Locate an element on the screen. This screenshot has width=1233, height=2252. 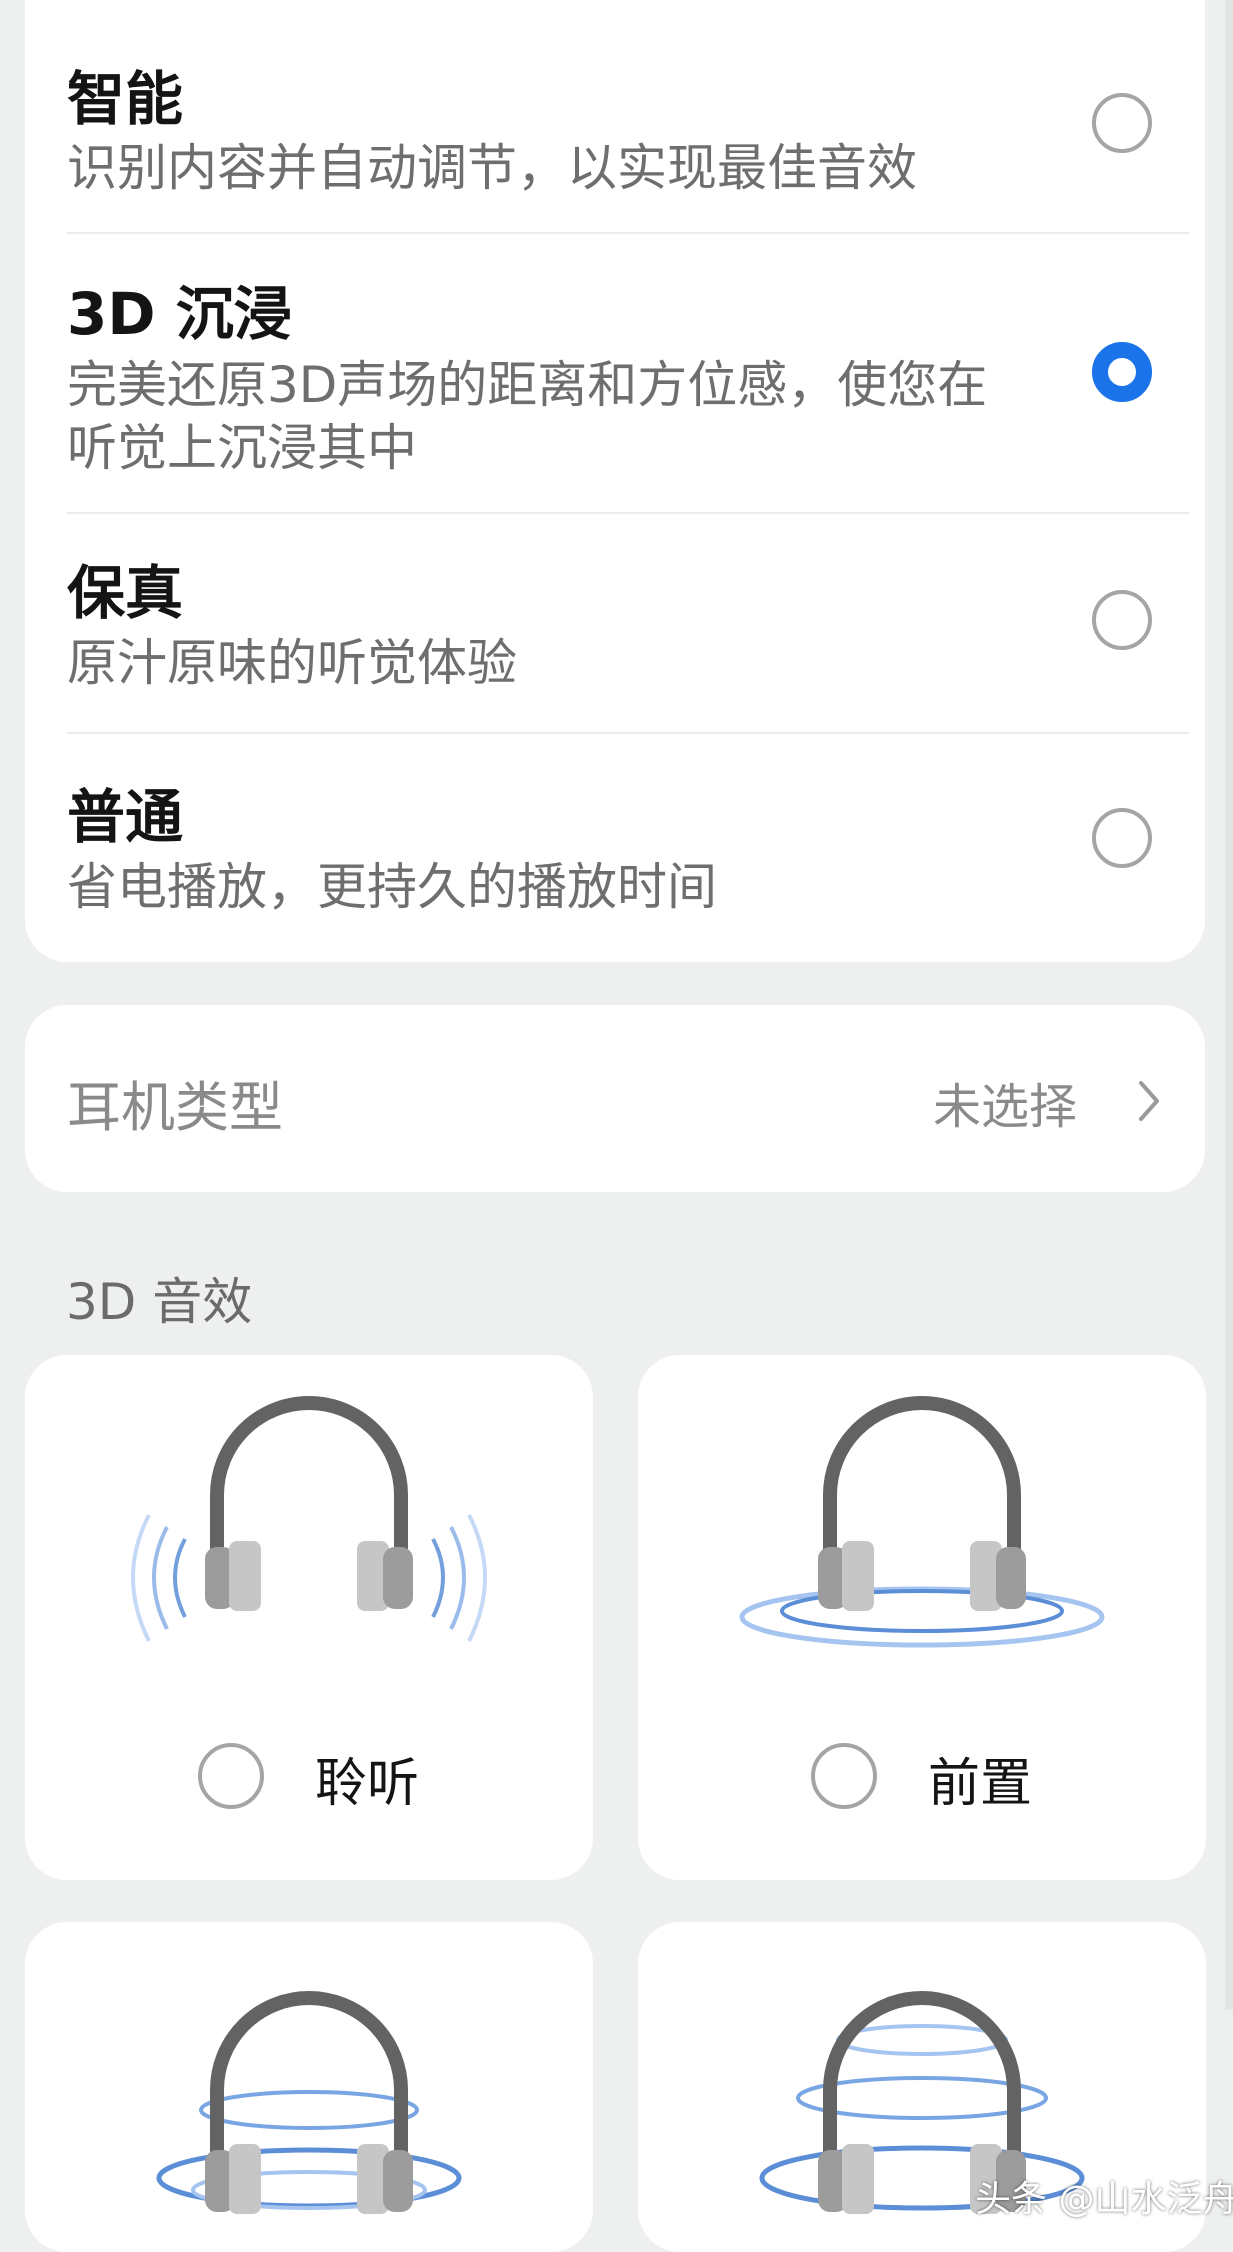
mode-title: 普通 is located at coordinates (125, 817).